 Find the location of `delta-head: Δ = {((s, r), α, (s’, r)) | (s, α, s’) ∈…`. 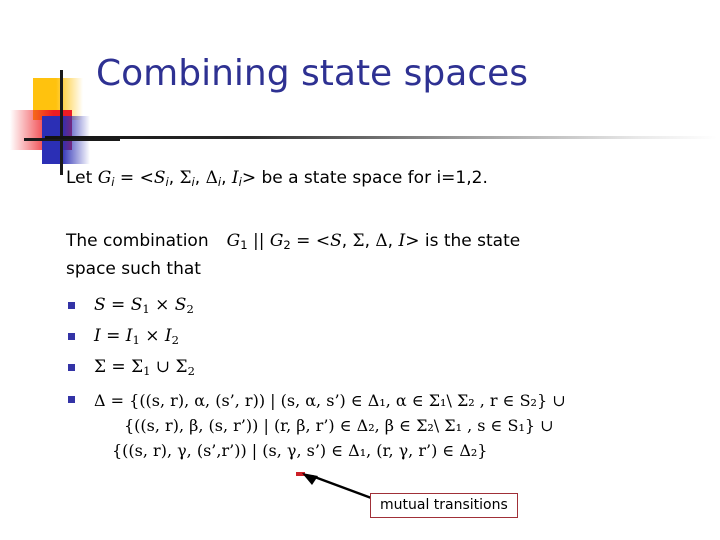

delta-head: Δ = {((s, r), α, (s’, r)) | (s, α, s’) ∈… is located at coordinates (330, 400).